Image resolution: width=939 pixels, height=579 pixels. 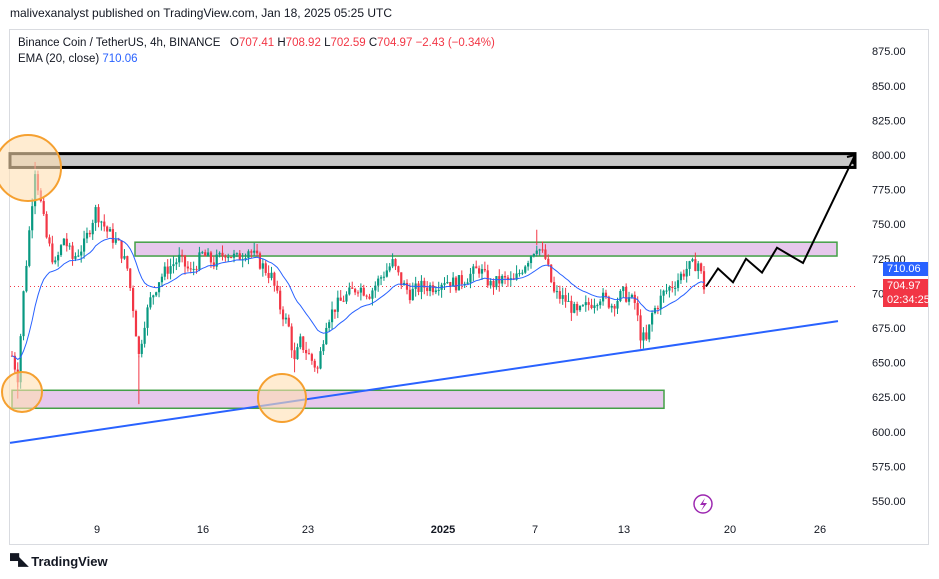 What do you see at coordinates (120, 59) in the screenshot?
I see `ema-value: 710.06` at bounding box center [120, 59].